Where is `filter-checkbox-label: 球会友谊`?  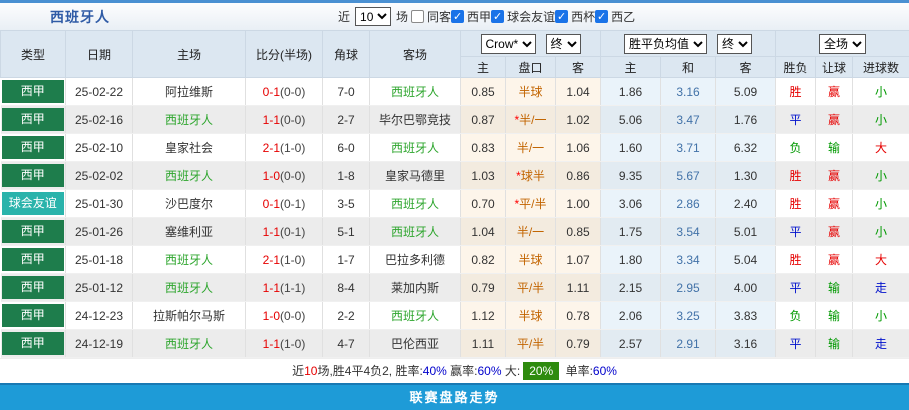 filter-checkbox-label: 球会友谊 is located at coordinates (531, 17).